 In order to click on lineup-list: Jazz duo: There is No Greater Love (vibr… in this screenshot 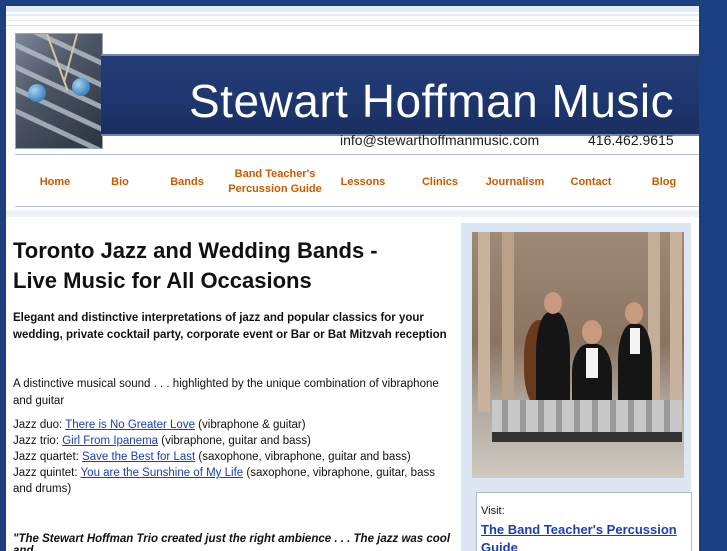, I will do `click(233, 457)`.